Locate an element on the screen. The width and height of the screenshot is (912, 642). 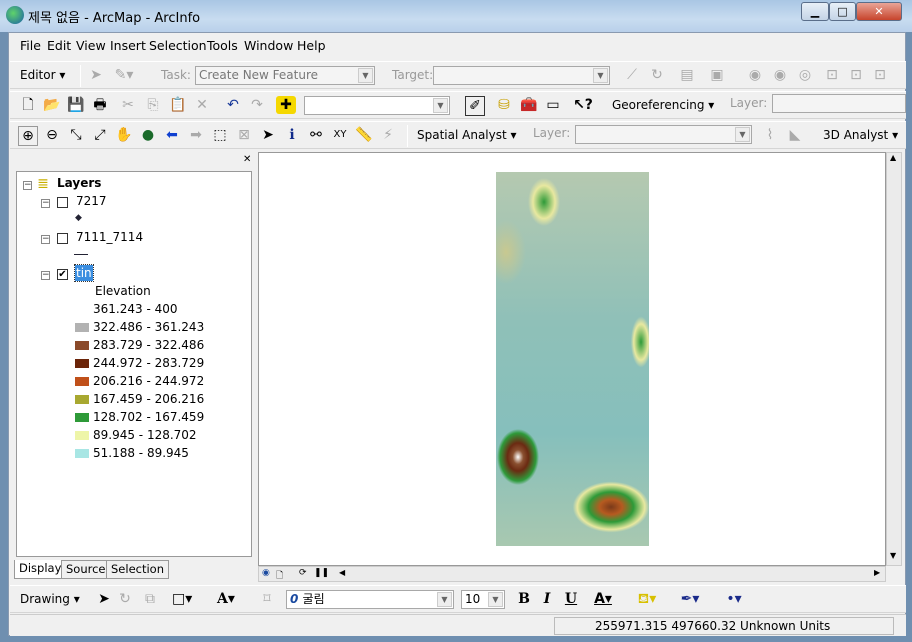
editor-menu-button: Editor ▾ is located at coordinates (42, 75).